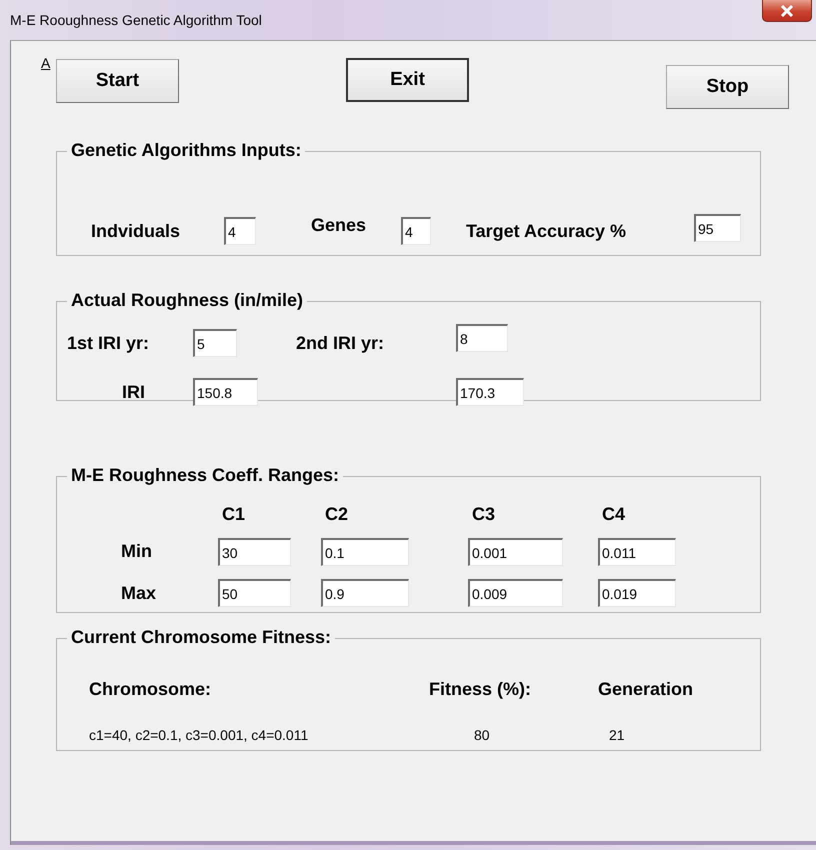 The image size is (816, 850). Describe the element at coordinates (613, 514) in the screenshot. I see `column-header: C4` at that location.